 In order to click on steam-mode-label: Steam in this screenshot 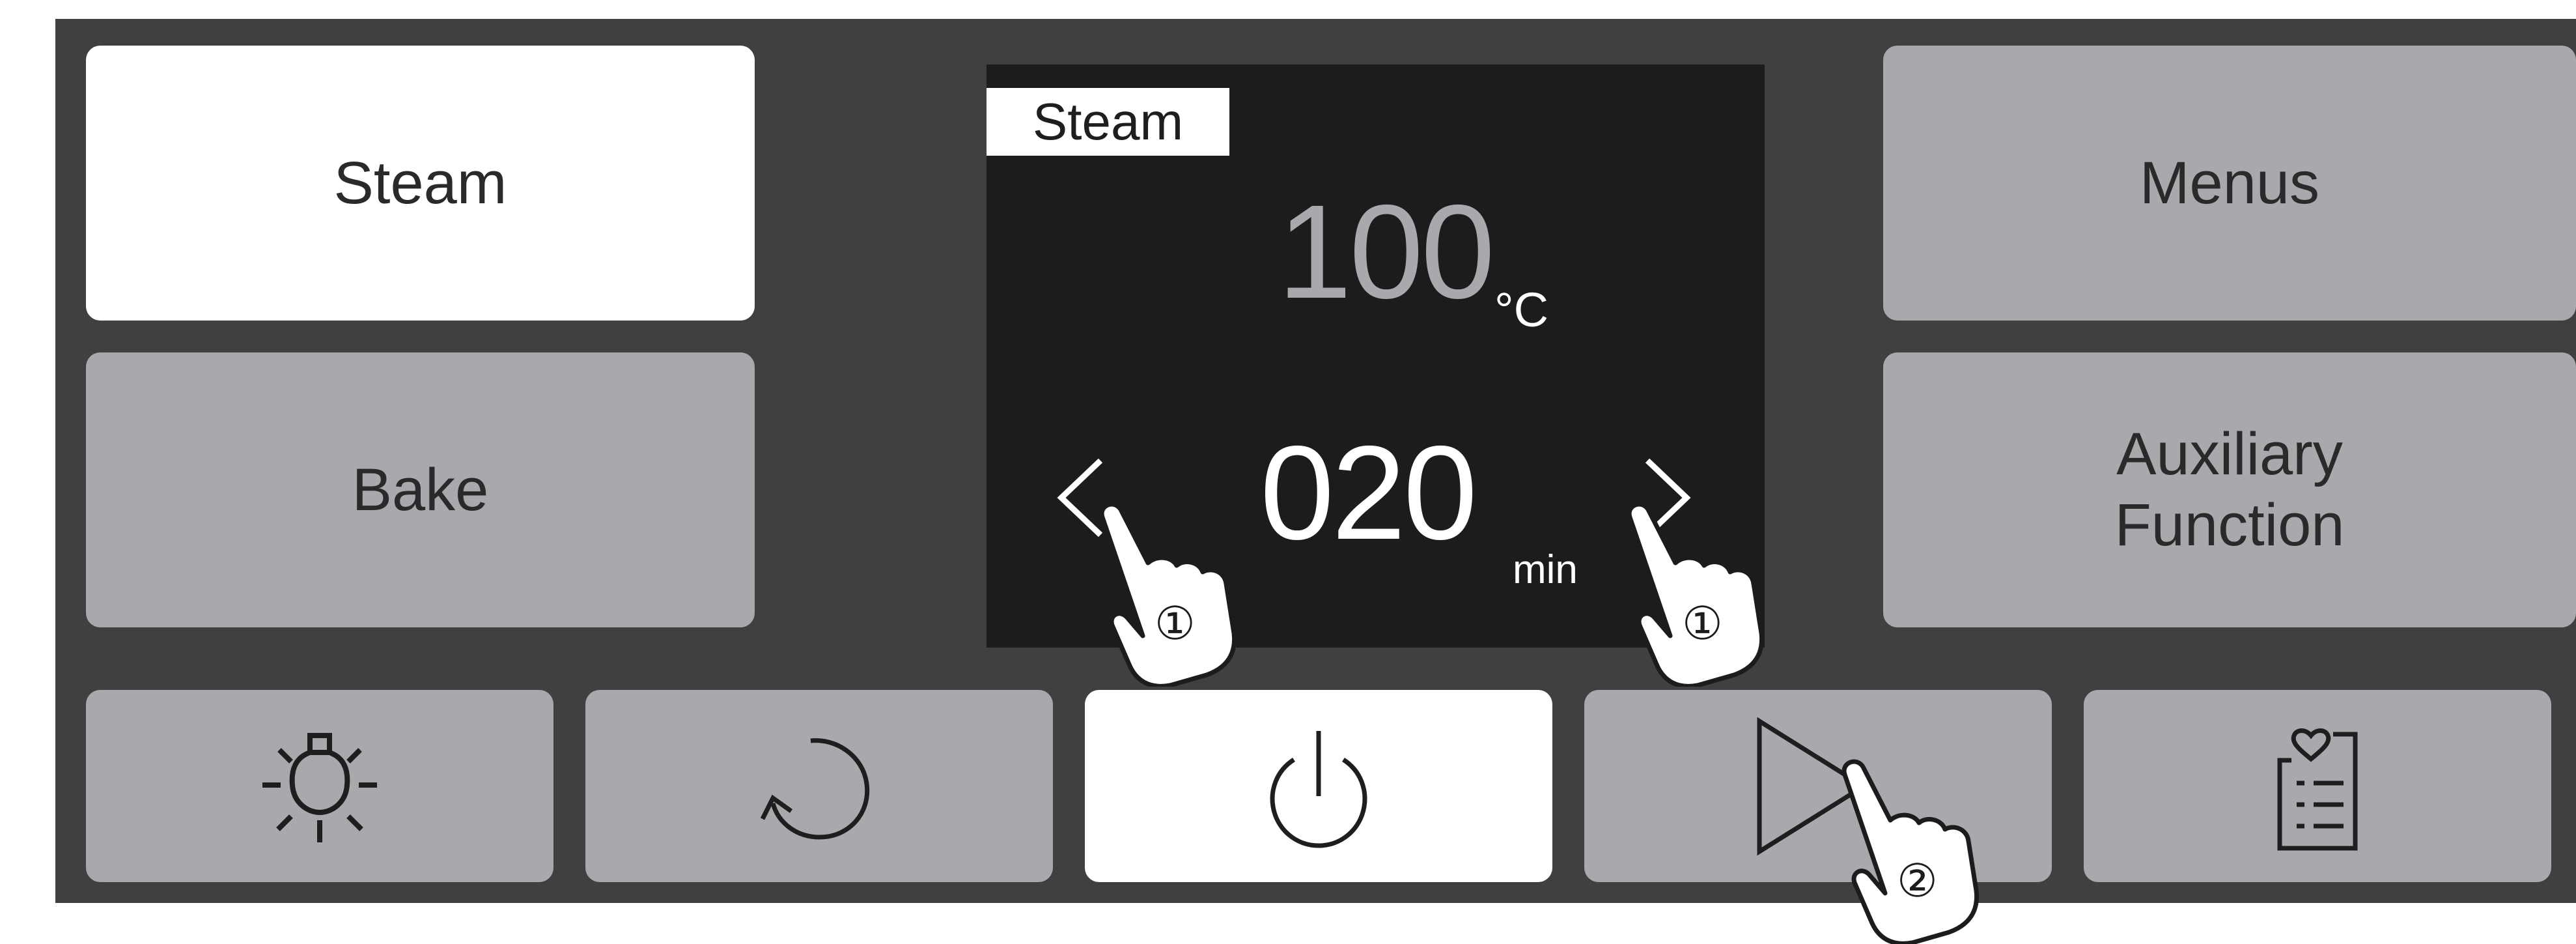, I will do `click(420, 182)`.